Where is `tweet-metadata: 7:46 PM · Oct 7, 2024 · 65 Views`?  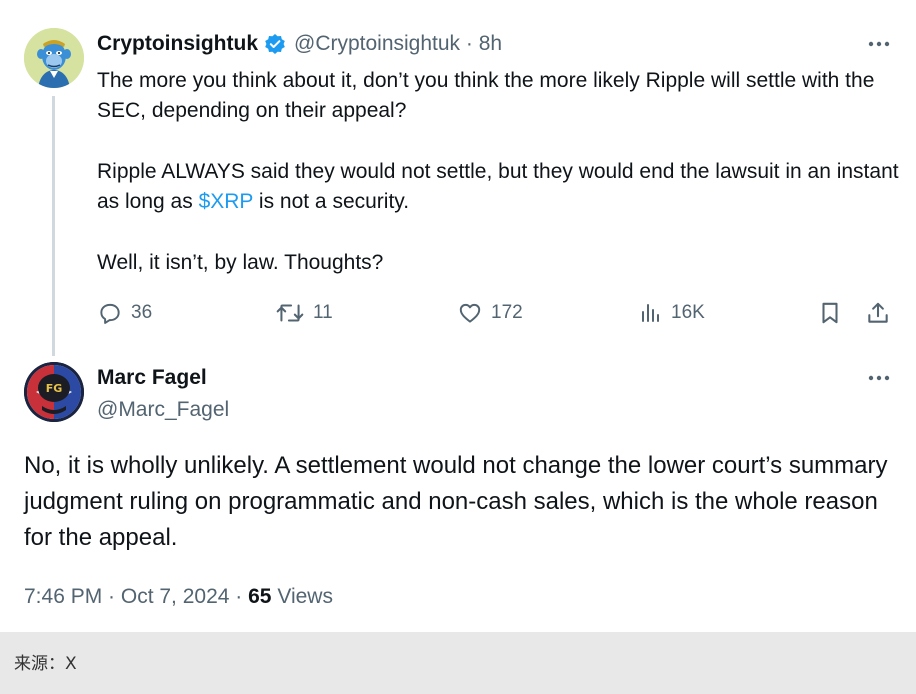
tweet-metadata: 7:46 PM · Oct 7, 2024 · 65 Views is located at coordinates (178, 597).